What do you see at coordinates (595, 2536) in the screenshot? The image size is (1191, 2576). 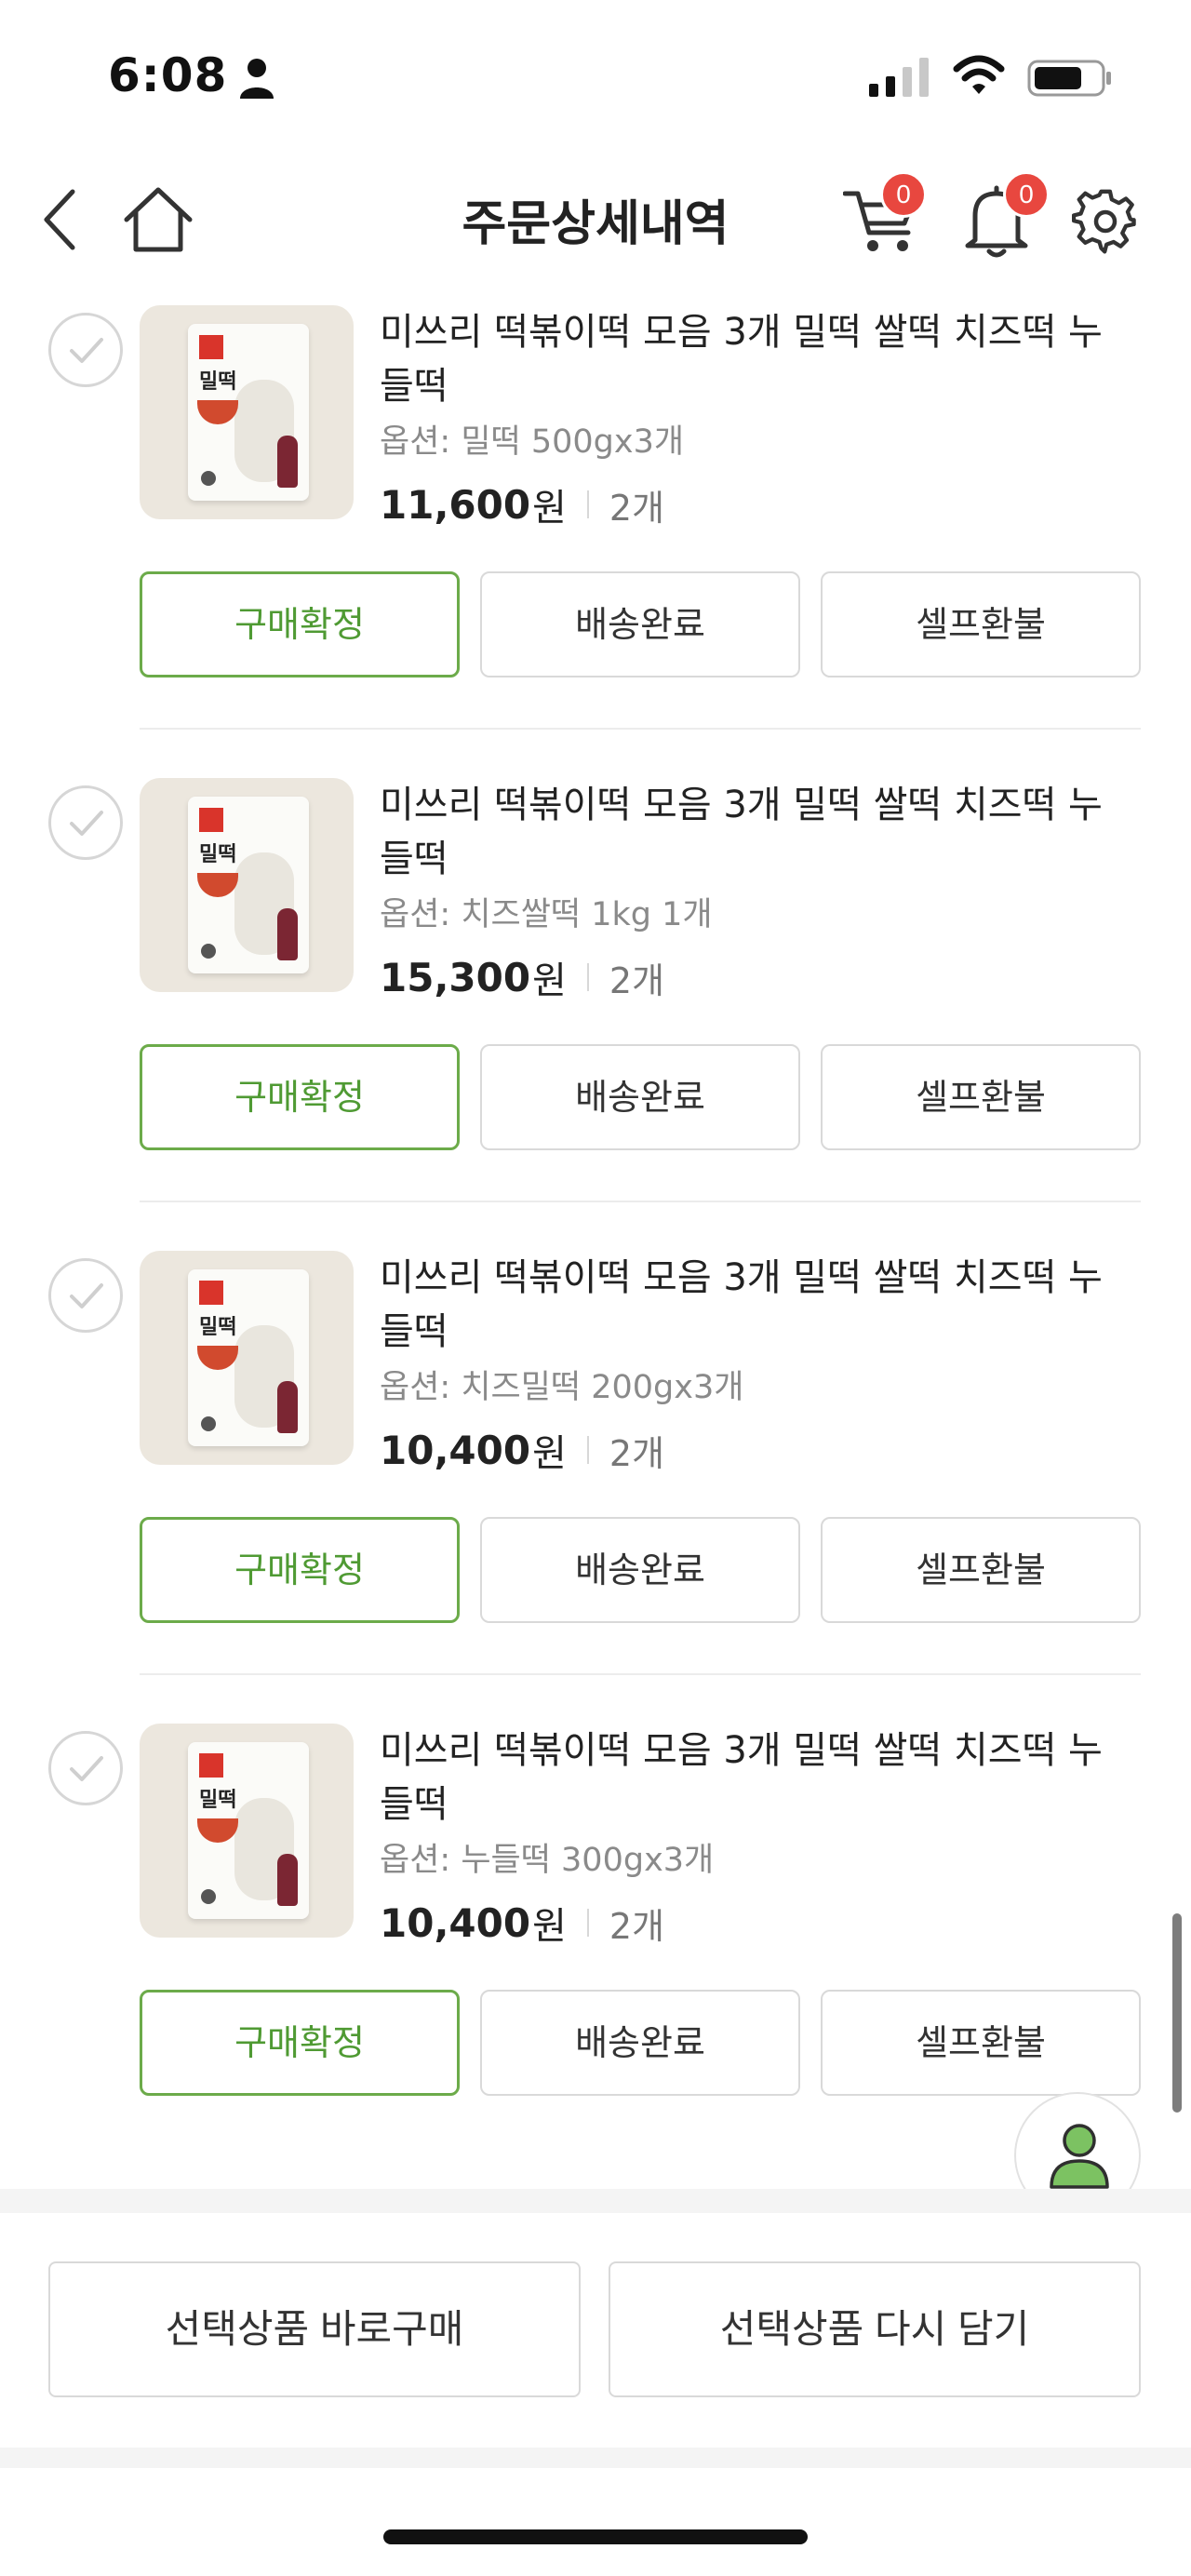 I see `home-indicator` at bounding box center [595, 2536].